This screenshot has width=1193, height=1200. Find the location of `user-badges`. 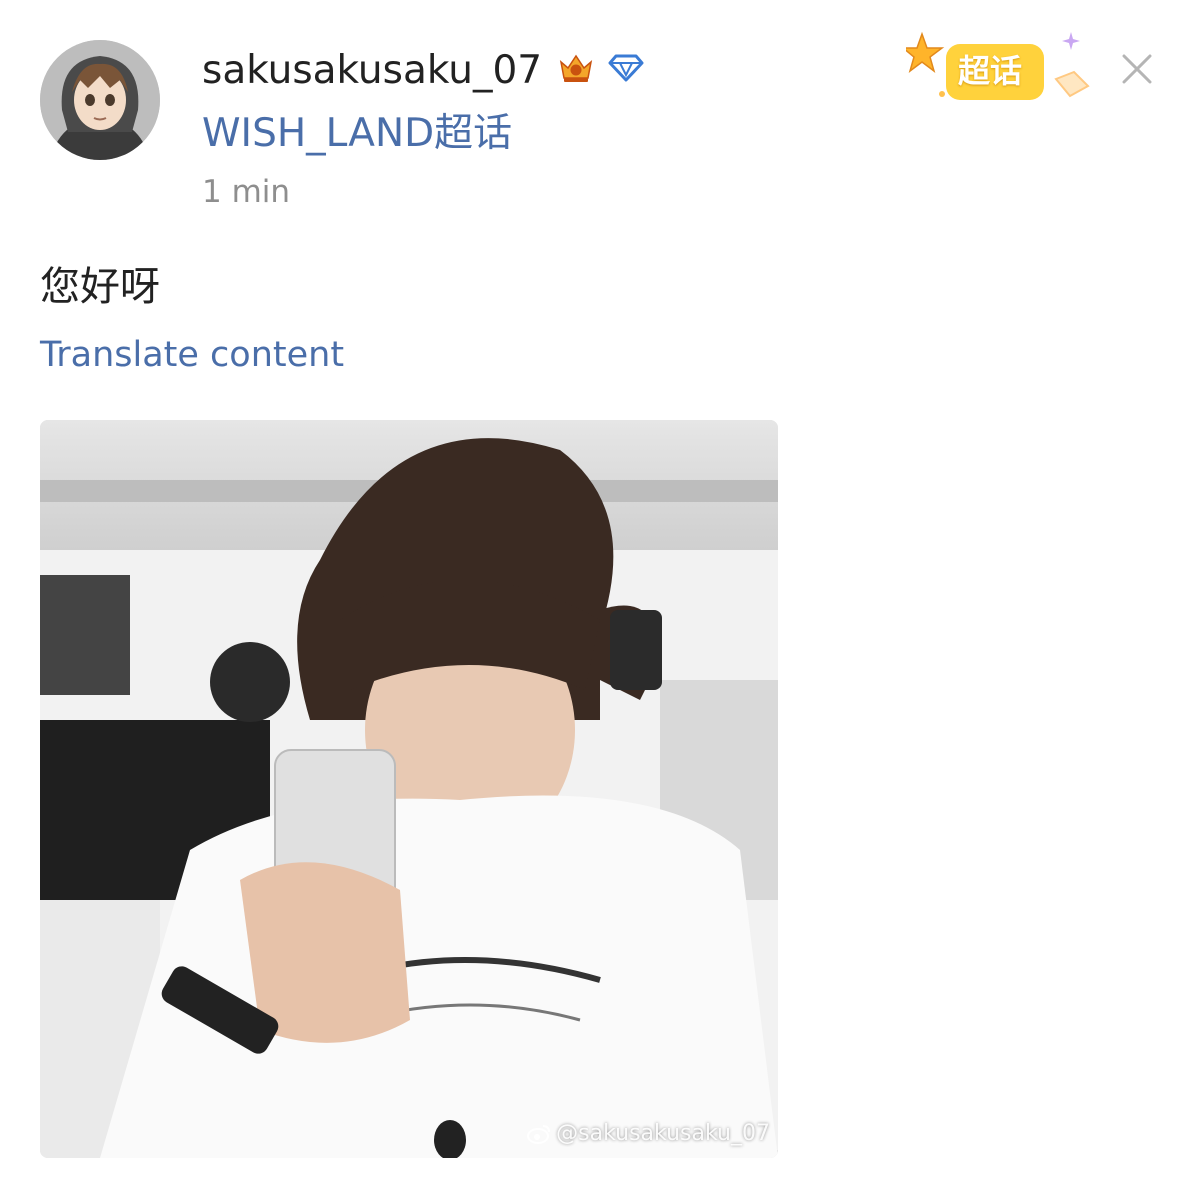

user-badges is located at coordinates (601, 70).